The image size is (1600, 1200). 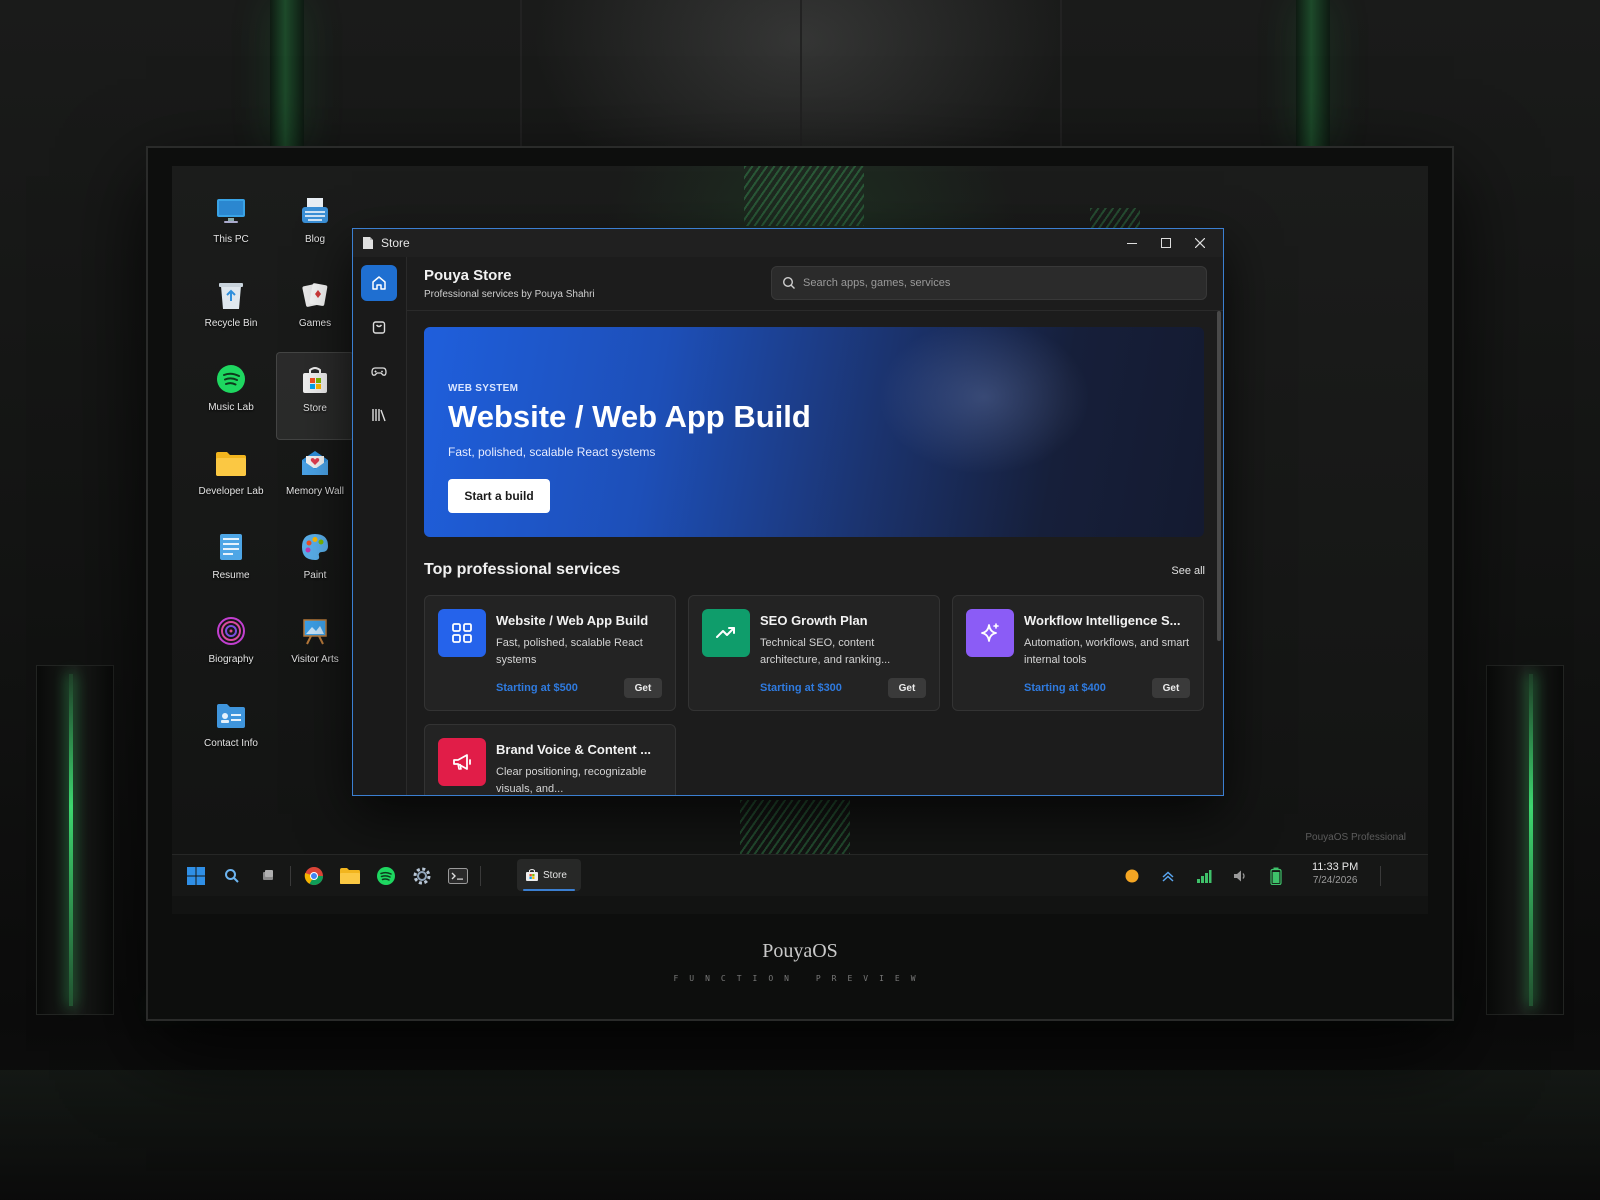 I want to click on hero-title: Website / Web App Build, so click(x=629, y=416).